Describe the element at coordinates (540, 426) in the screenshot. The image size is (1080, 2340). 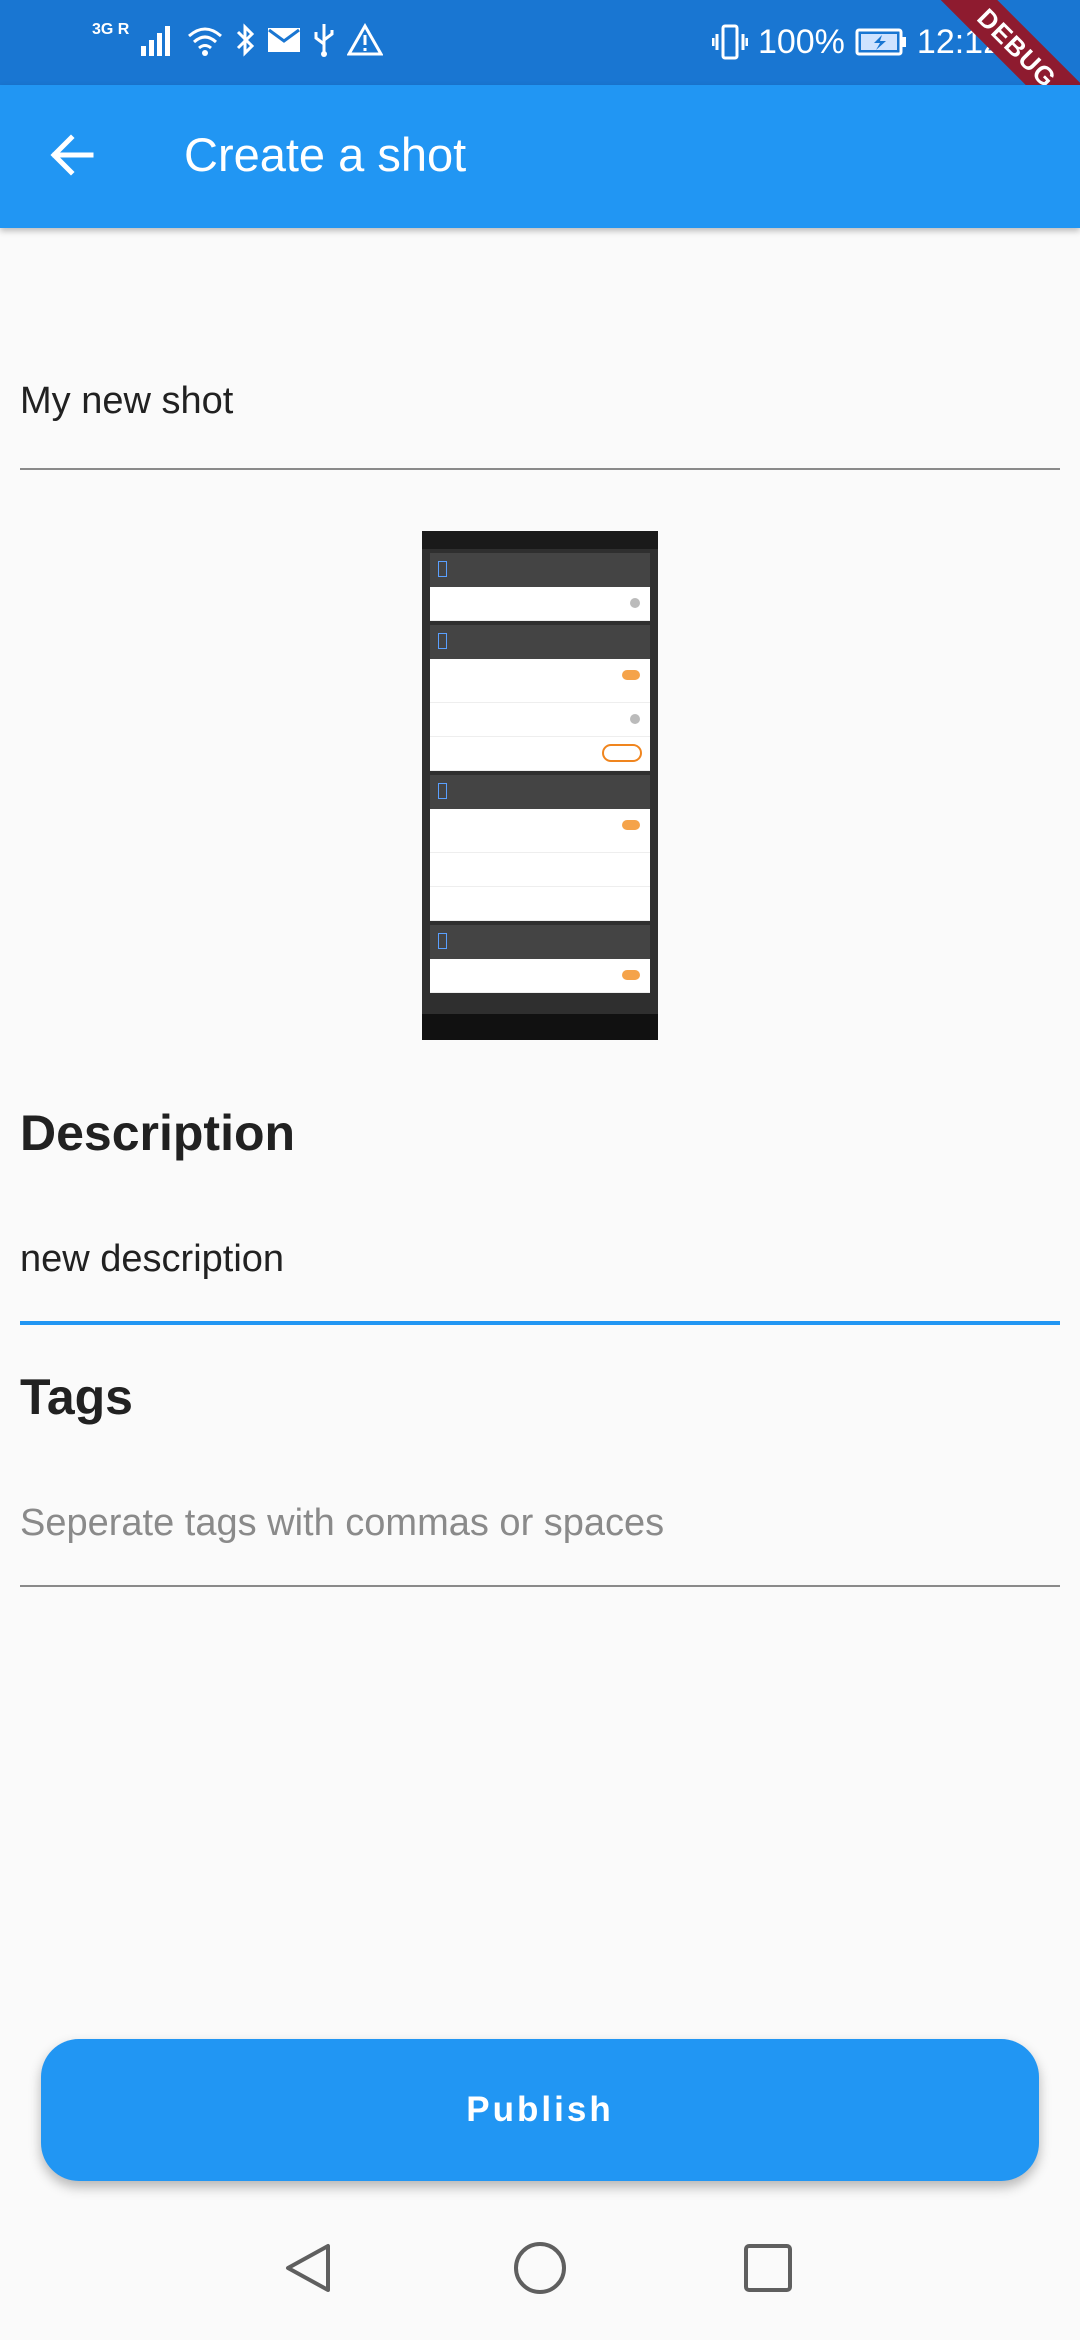
I see `title-field: My new shot` at that location.